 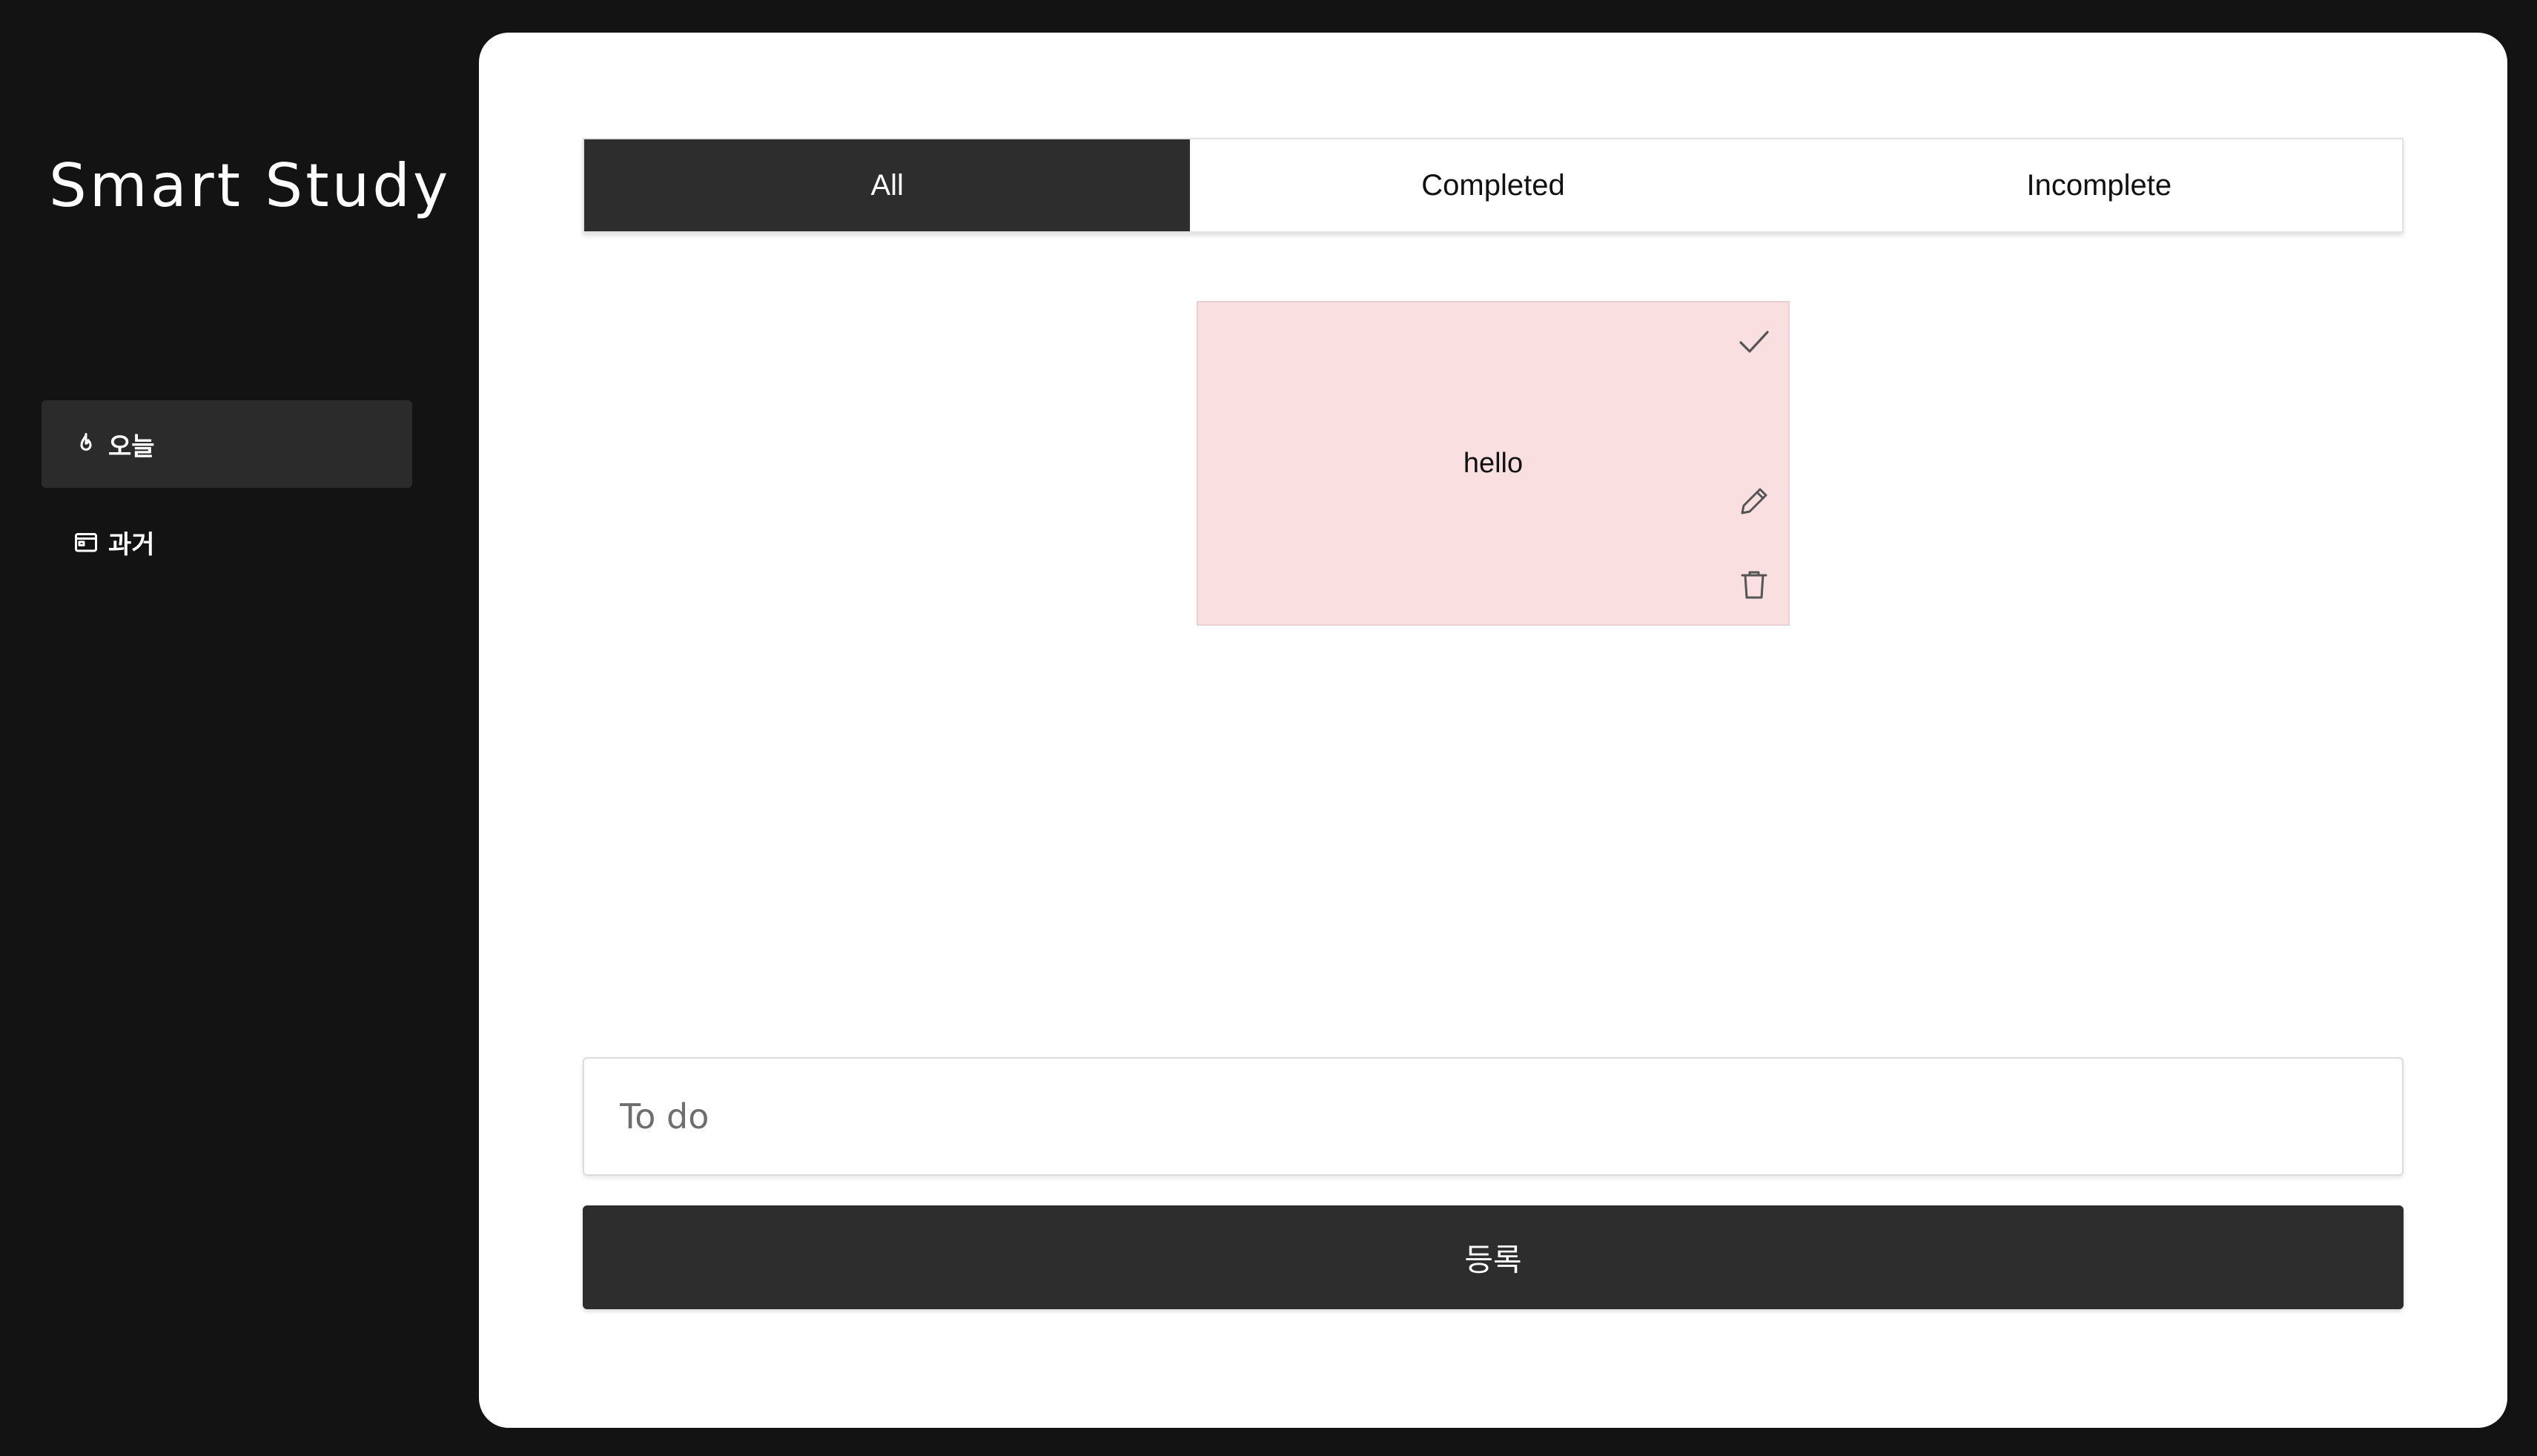 What do you see at coordinates (86, 444) in the screenshot?
I see `flame-icon` at bounding box center [86, 444].